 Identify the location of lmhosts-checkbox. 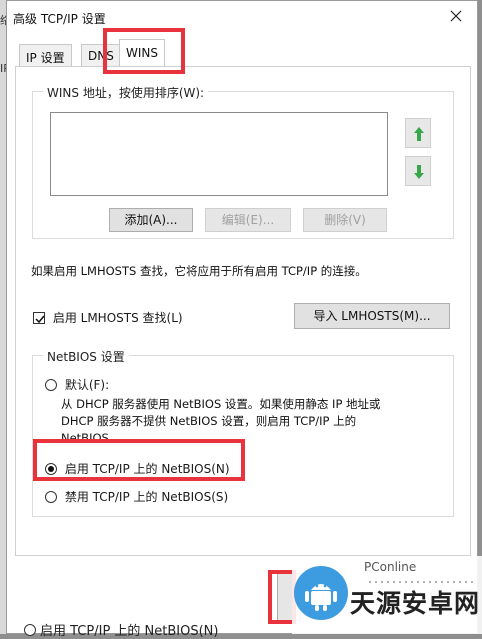
(39, 318).